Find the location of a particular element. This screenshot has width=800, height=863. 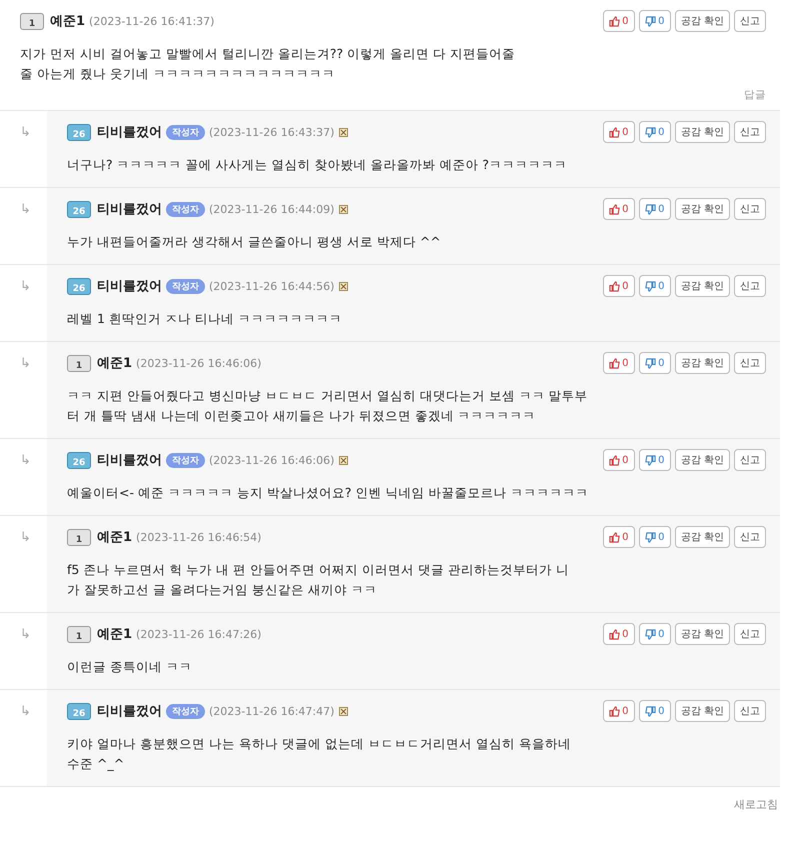

comment-text: 키야 얼마나 흥분했으면 나는 욕하나 댓글에 없는데 ㅂㄷㅂㄷ거리면서 열심히 욕을하네 수준 ^_^ is located at coordinates (319, 754).